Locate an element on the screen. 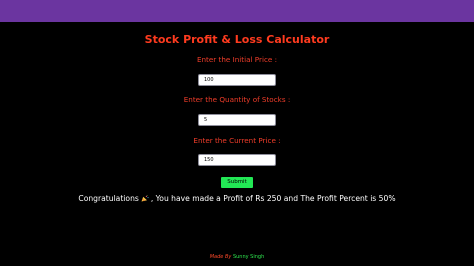  header-bar is located at coordinates (237, 11).